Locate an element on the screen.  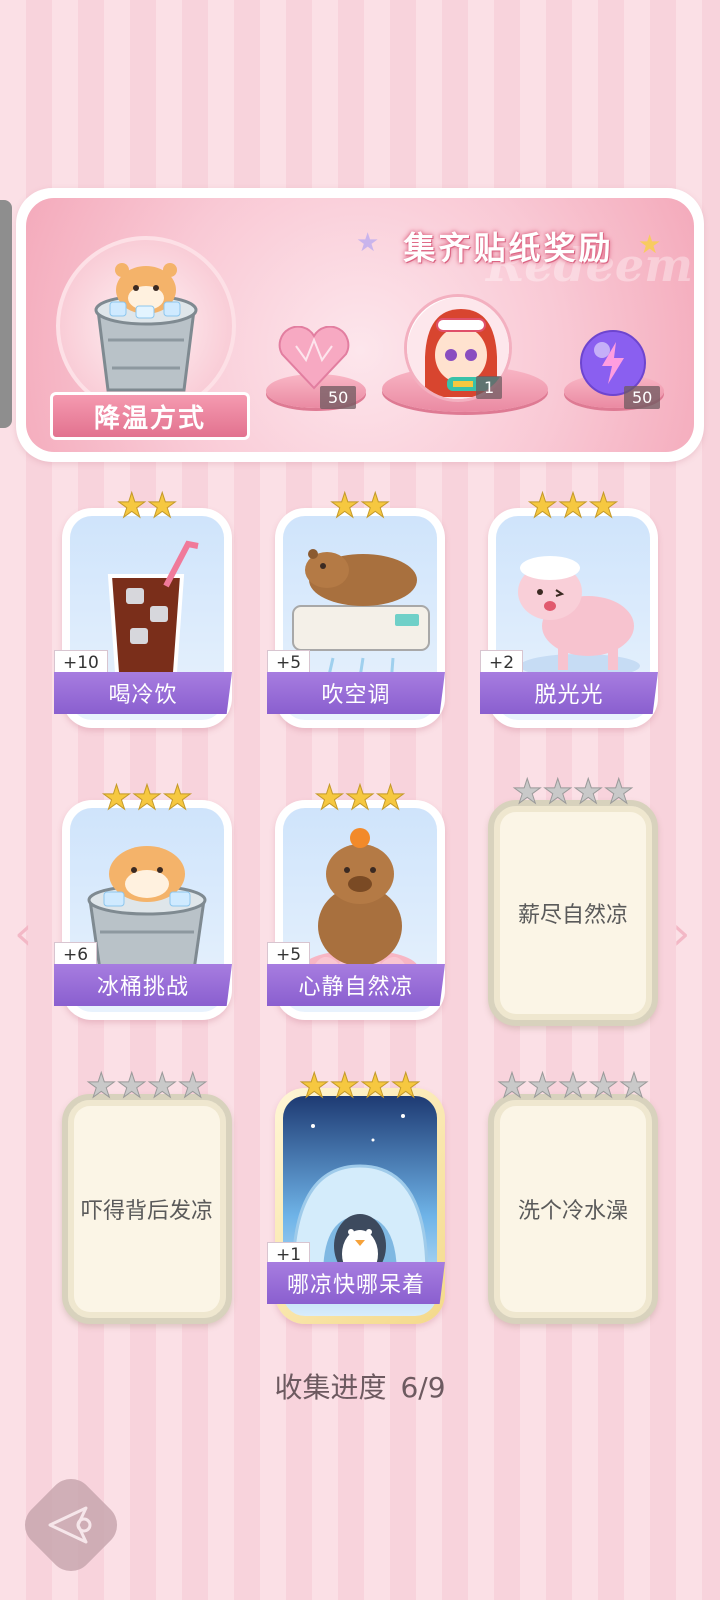
star-rating: ★ ★ ★ ★ ★ is located at coordinates (573, 1086).